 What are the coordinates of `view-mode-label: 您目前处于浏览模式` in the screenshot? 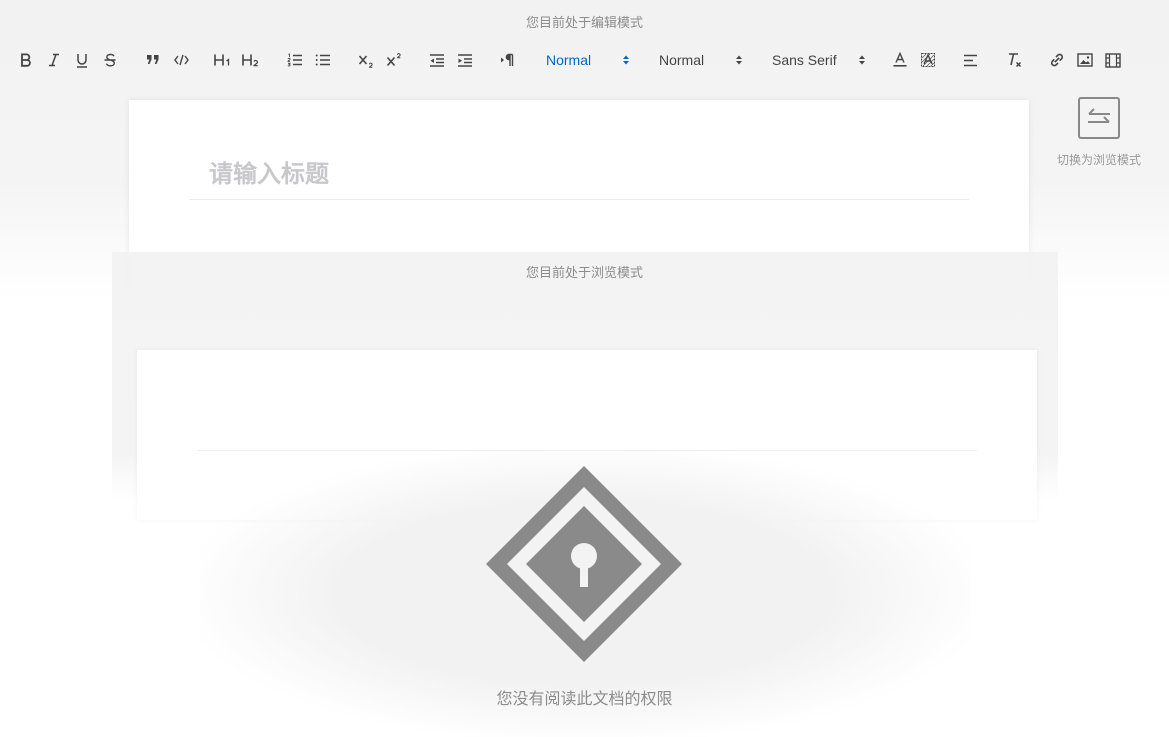 It's located at (584, 272).